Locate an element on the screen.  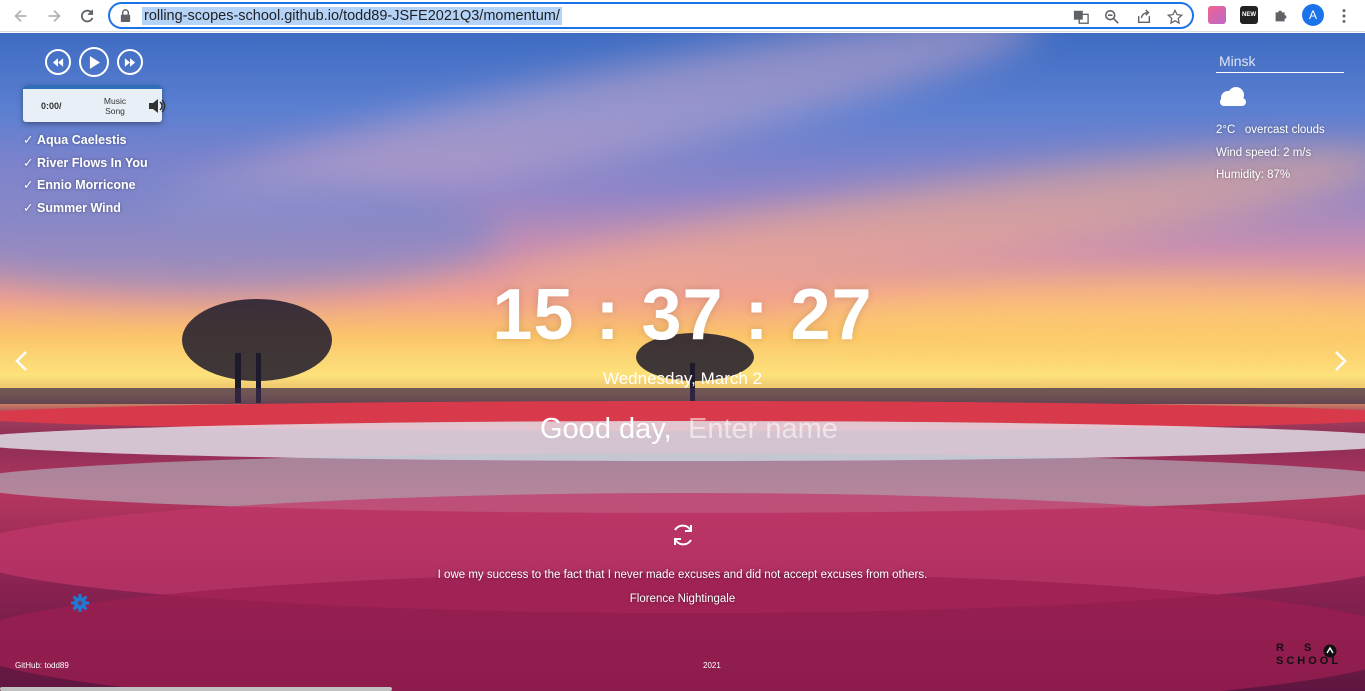
menu-button is located at coordinates (1344, 16).